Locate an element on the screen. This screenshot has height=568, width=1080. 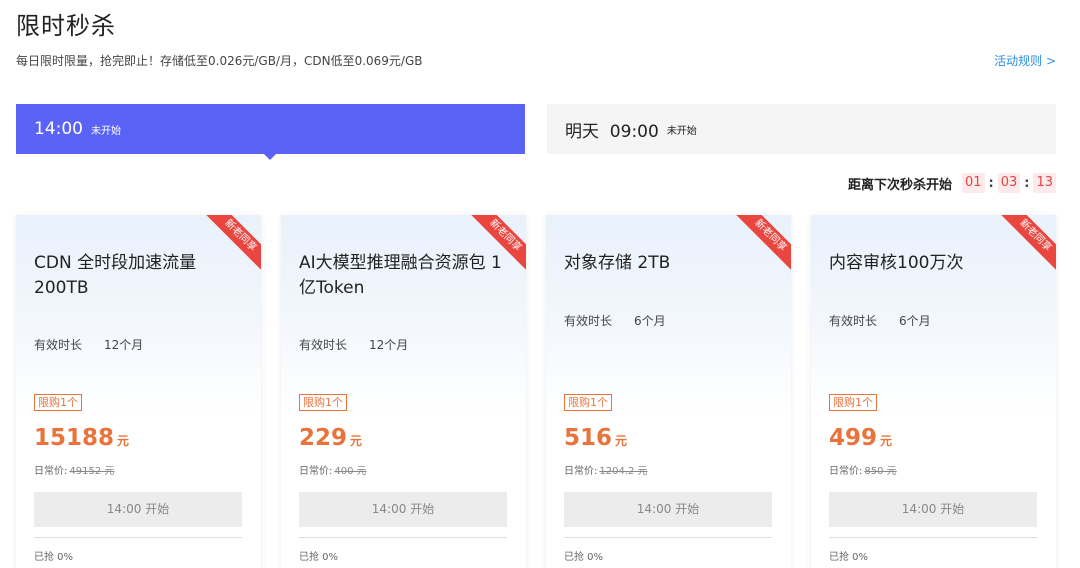
original-price: 日常价: 49152 元 is located at coordinates (74, 469).